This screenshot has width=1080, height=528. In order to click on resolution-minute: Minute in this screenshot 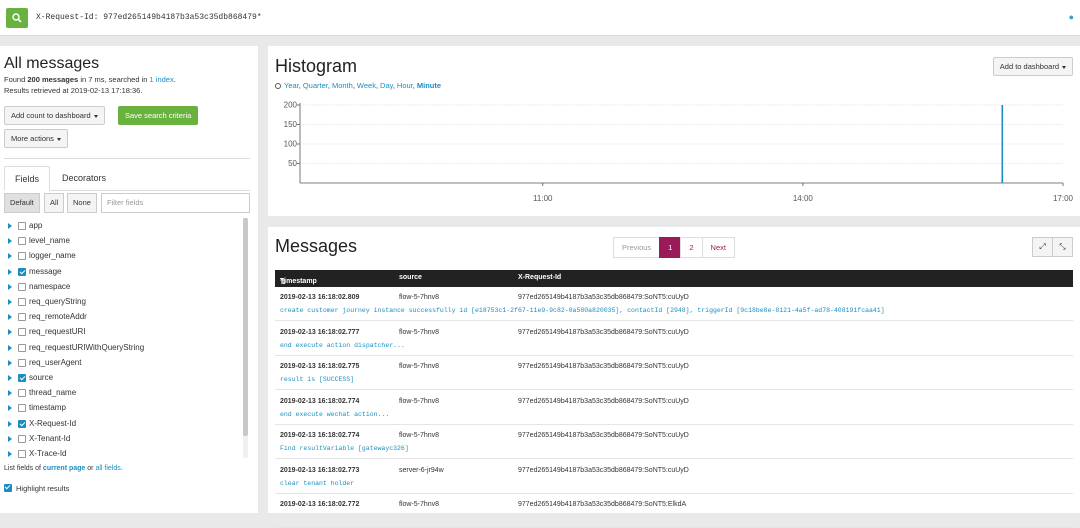, I will do `click(429, 85)`.